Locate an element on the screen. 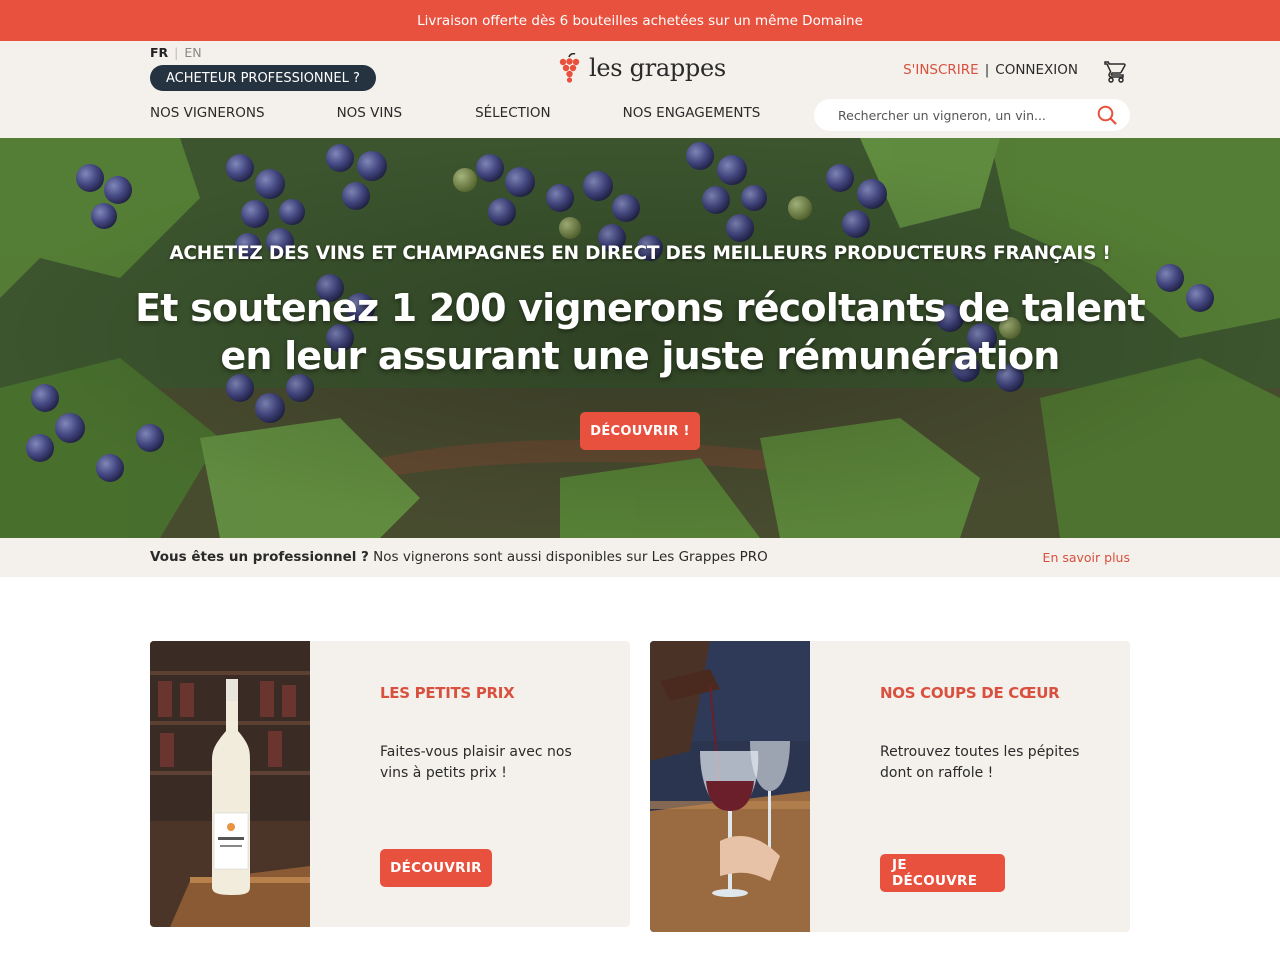 Image resolution: width=1280 pixels, height=960 pixels. nav-item-vignerons: NOS VIGNERONS is located at coordinates (207, 113).